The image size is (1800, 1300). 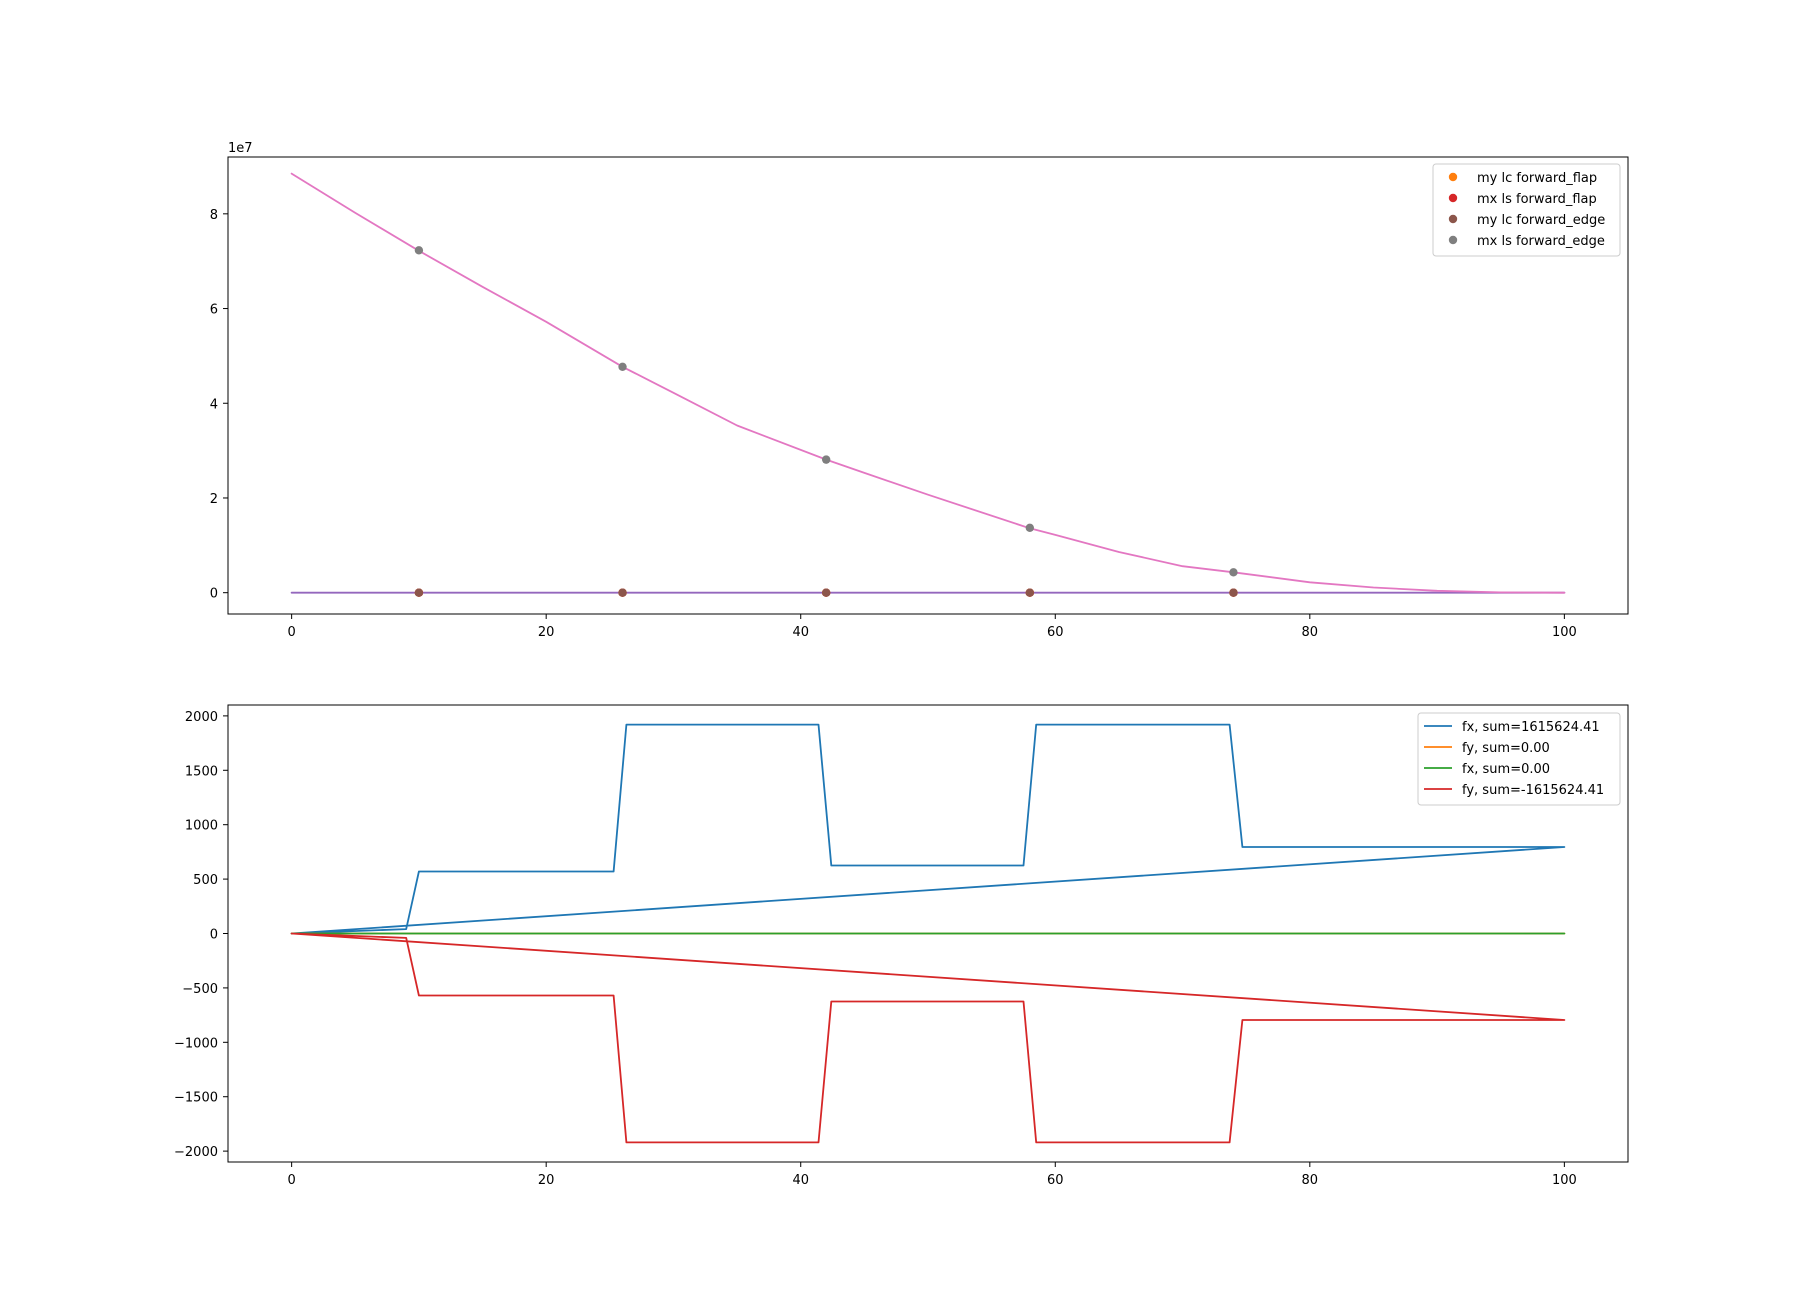 What do you see at coordinates (1453, 240) in the screenshot?
I see `top-plot-legend-handle-mx-ls-forward-edge` at bounding box center [1453, 240].